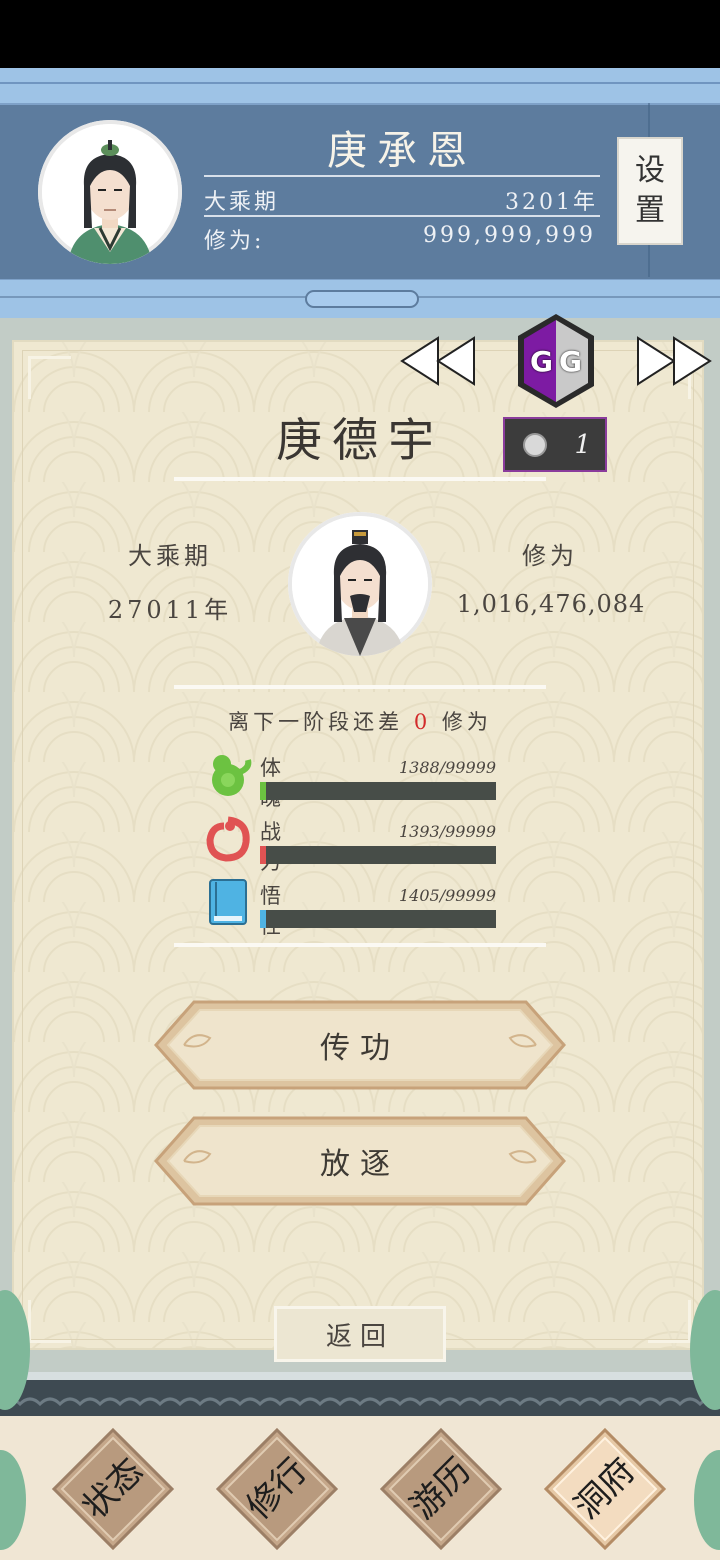 The height and width of the screenshot is (1560, 720). I want to click on young-cultivator-portrait-icon, so click(110, 194).